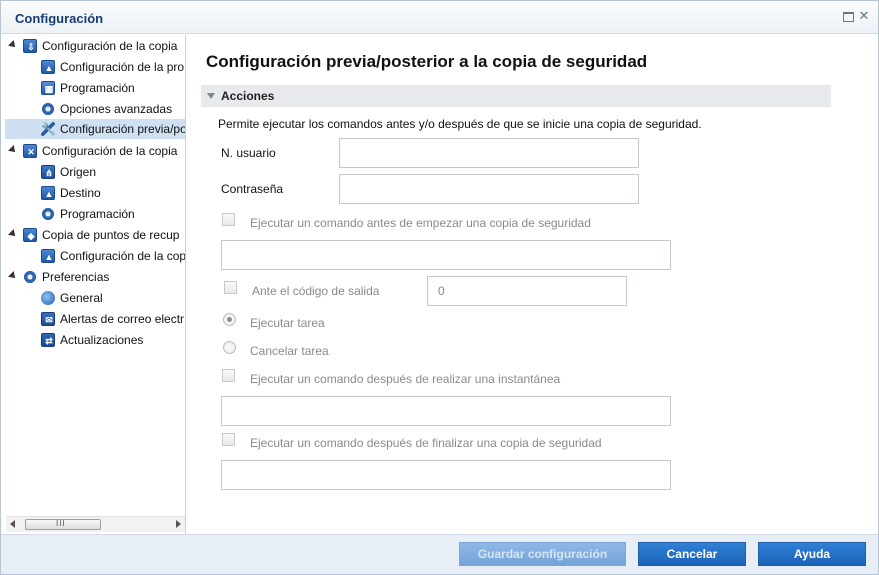 This screenshot has height=575, width=879. I want to click on tree-item-backup-settings: ⇩ Configuración de la copia, so click(95, 46).